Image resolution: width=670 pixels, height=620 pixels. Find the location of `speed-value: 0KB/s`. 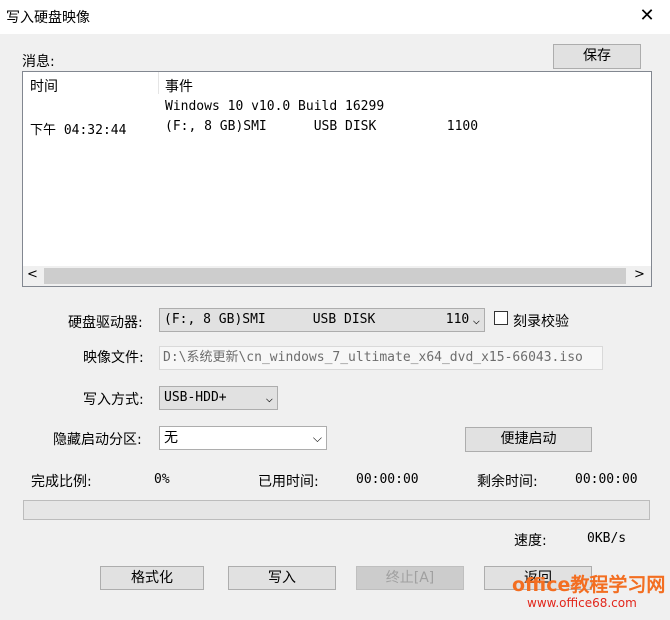

speed-value: 0KB/s is located at coordinates (607, 538).